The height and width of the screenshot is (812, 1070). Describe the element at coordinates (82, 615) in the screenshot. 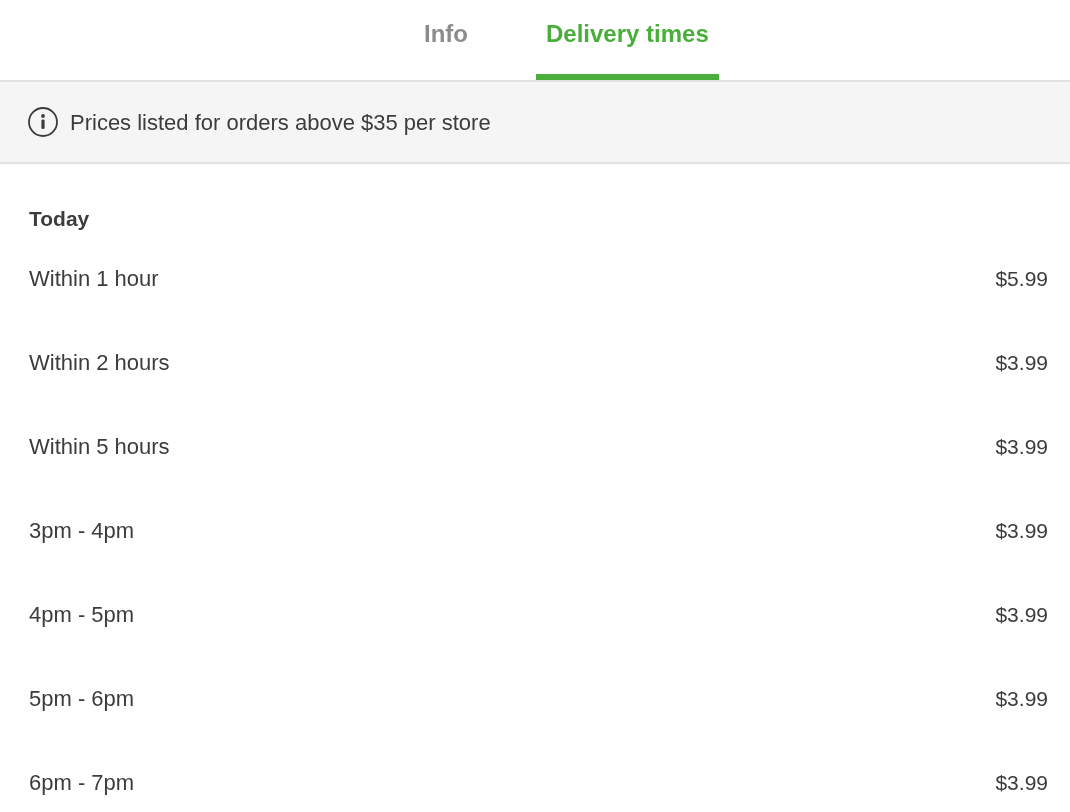

I see `delivery-slot-time: 4pm - 5pm` at that location.